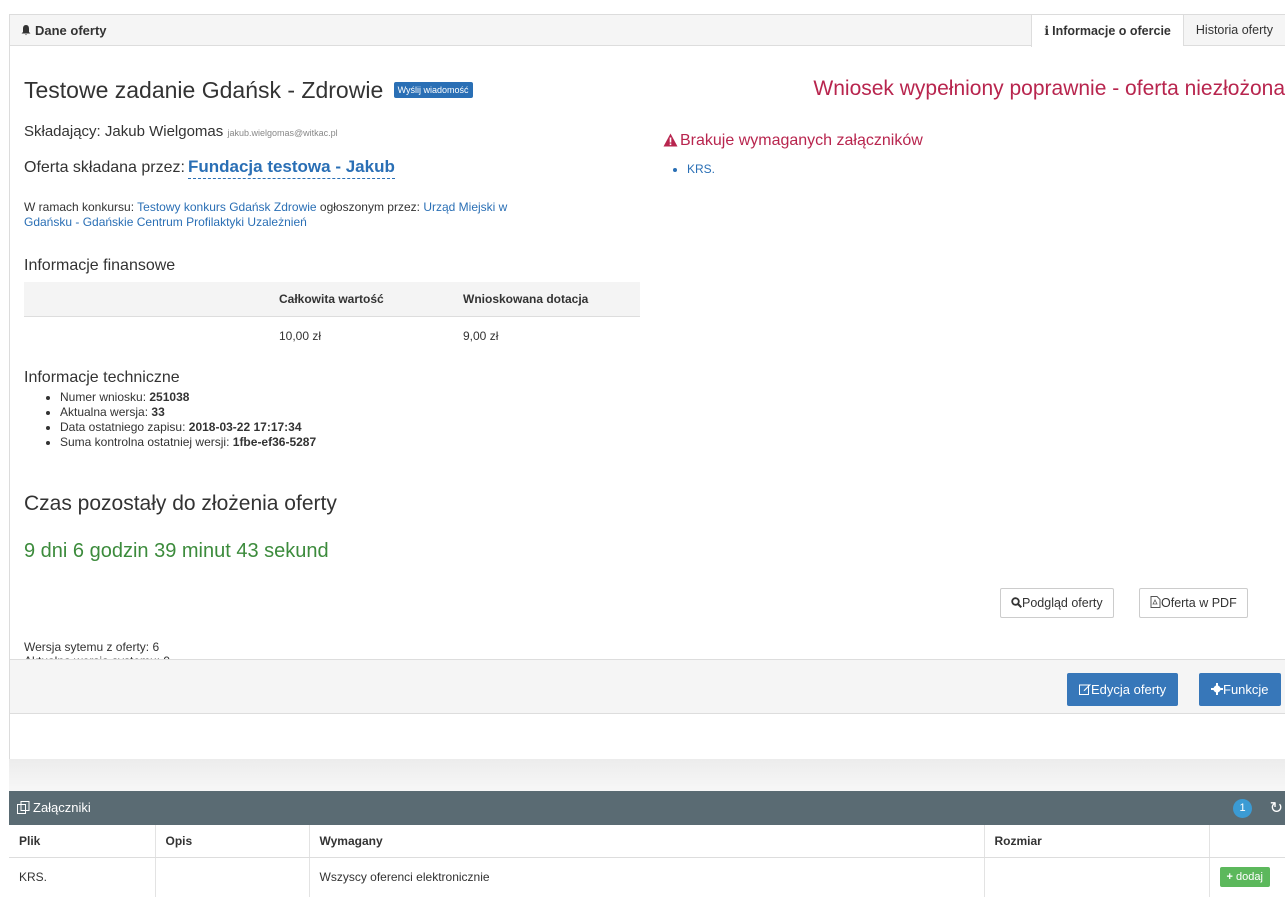 Image resolution: width=1285 pixels, height=897 pixels. Describe the element at coordinates (274, 442) in the screenshot. I see `tech-value: 1fbe-ef36-5287` at that location.